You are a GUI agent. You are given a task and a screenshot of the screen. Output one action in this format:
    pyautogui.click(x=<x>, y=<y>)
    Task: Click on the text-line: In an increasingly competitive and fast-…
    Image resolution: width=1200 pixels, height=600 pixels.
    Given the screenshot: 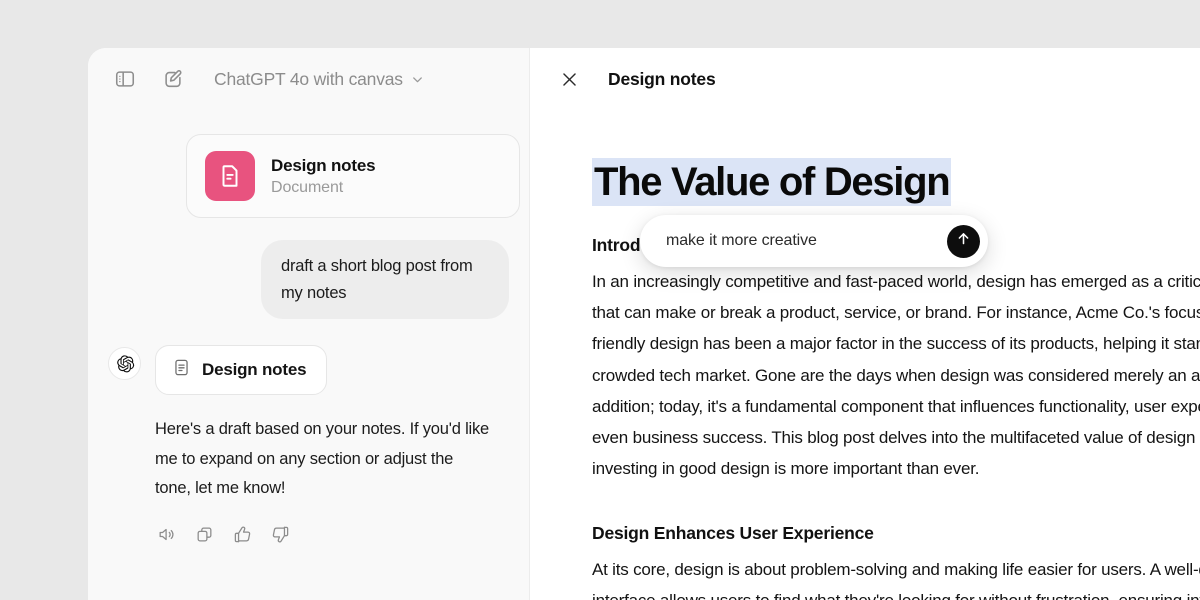 What is the action you would take?
    pyautogui.click(x=896, y=281)
    